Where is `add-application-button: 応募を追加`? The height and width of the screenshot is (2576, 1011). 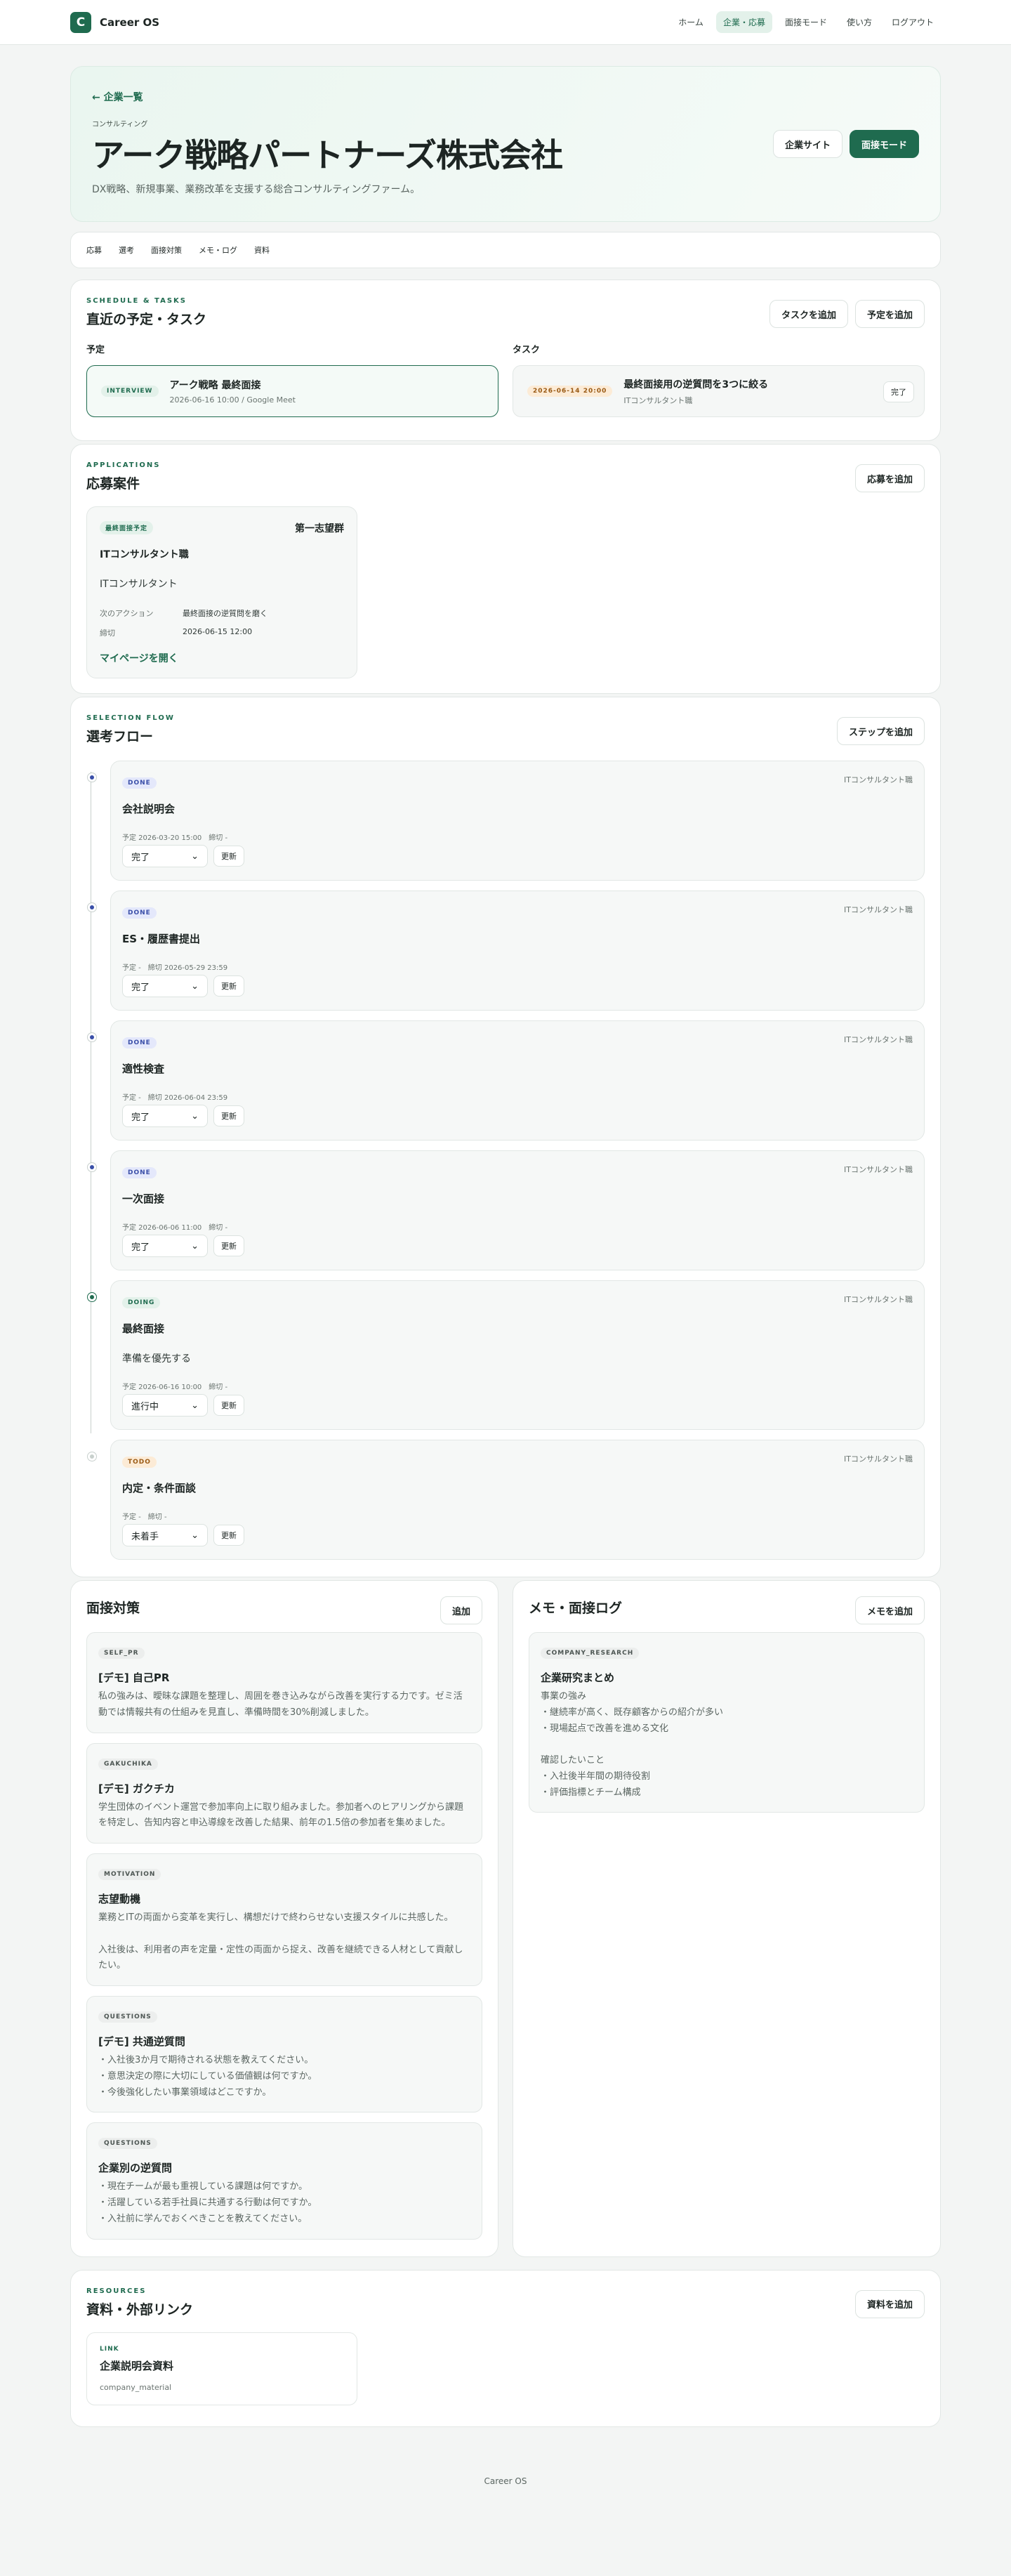 add-application-button: 応募を追加 is located at coordinates (889, 478).